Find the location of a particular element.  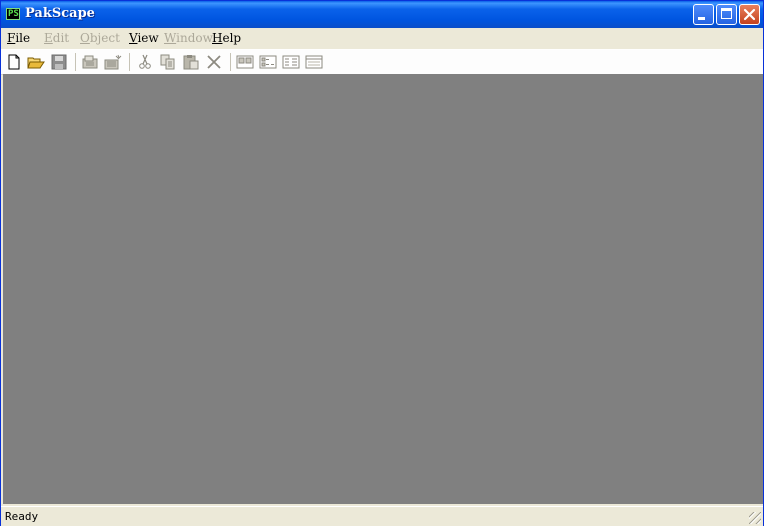

large-icons-view-icon is located at coordinates (245, 62).